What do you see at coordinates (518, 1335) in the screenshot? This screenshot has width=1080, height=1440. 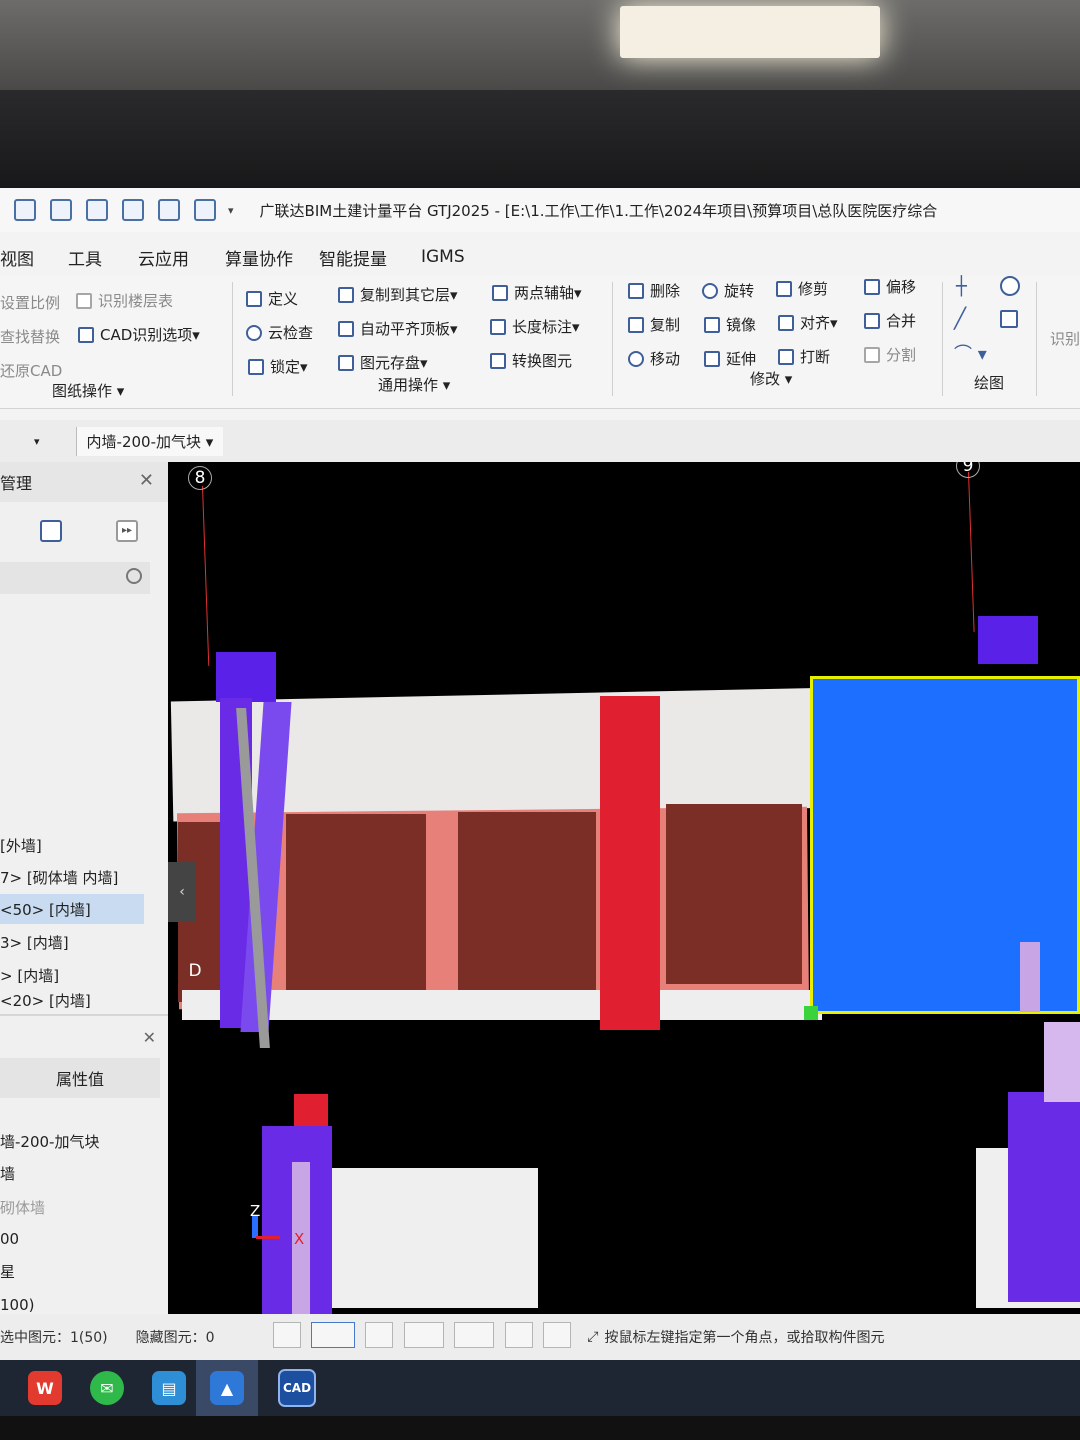 I see `display-button` at bounding box center [518, 1335].